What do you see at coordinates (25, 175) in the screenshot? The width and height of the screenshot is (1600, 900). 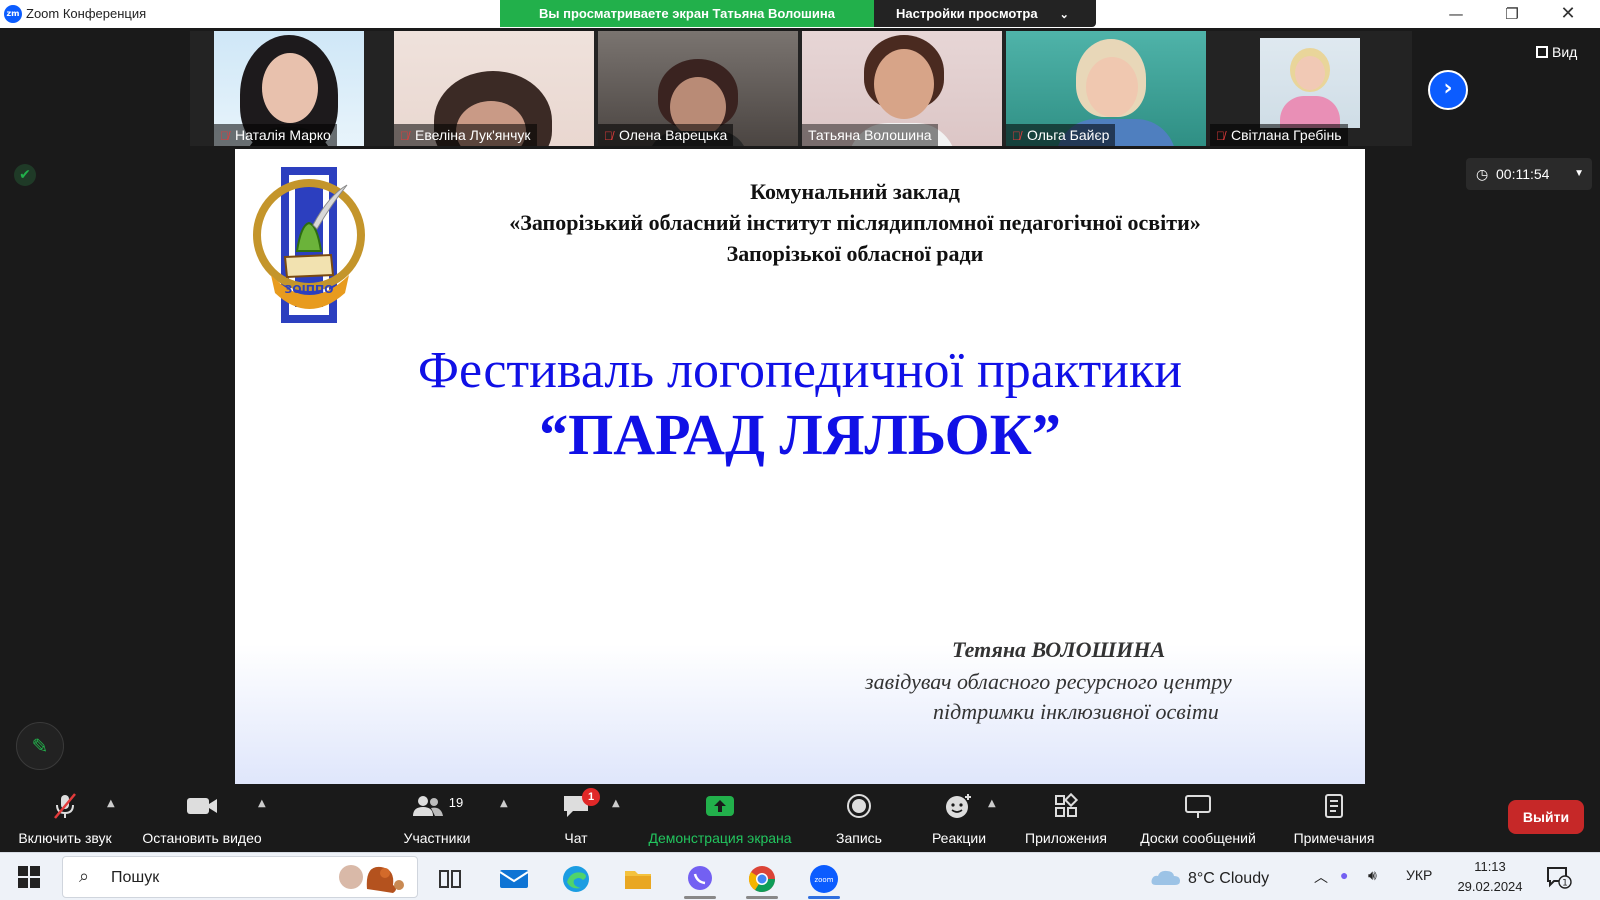 I see `security-shield-icon: ✔` at bounding box center [25, 175].